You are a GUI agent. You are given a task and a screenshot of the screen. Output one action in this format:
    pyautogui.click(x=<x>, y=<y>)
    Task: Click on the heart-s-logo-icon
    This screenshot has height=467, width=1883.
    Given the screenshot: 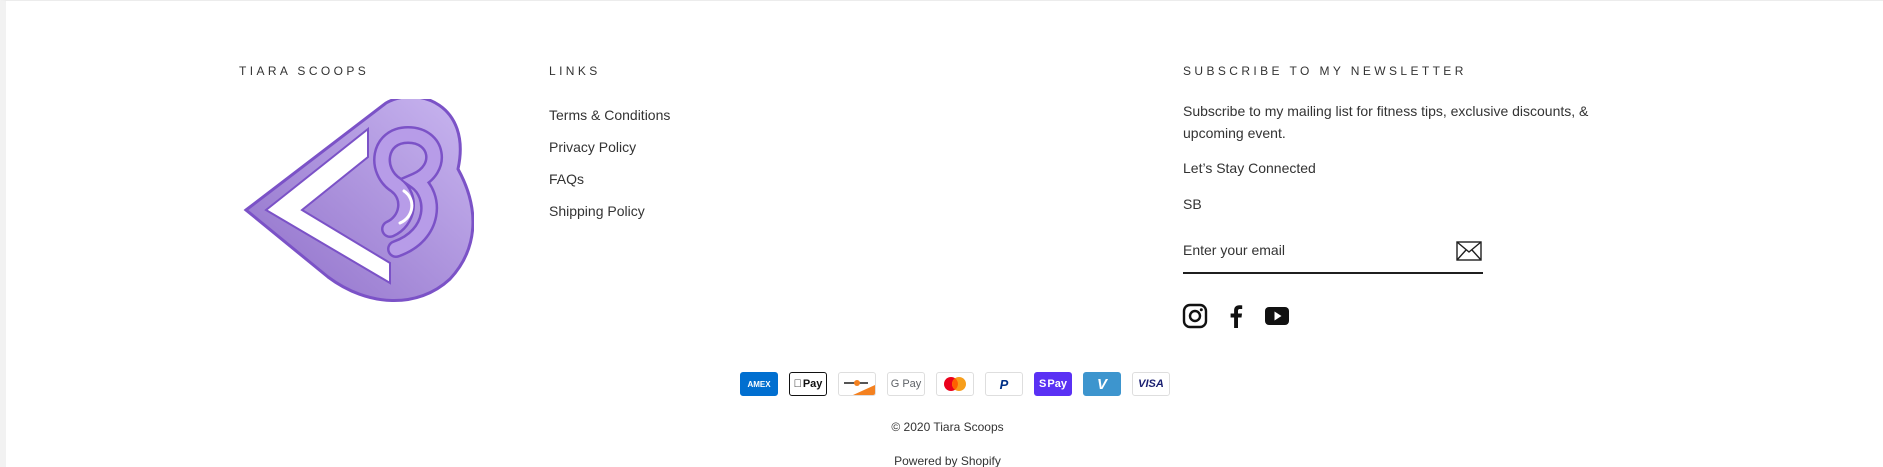 What is the action you would take?
    pyautogui.click(x=358, y=200)
    